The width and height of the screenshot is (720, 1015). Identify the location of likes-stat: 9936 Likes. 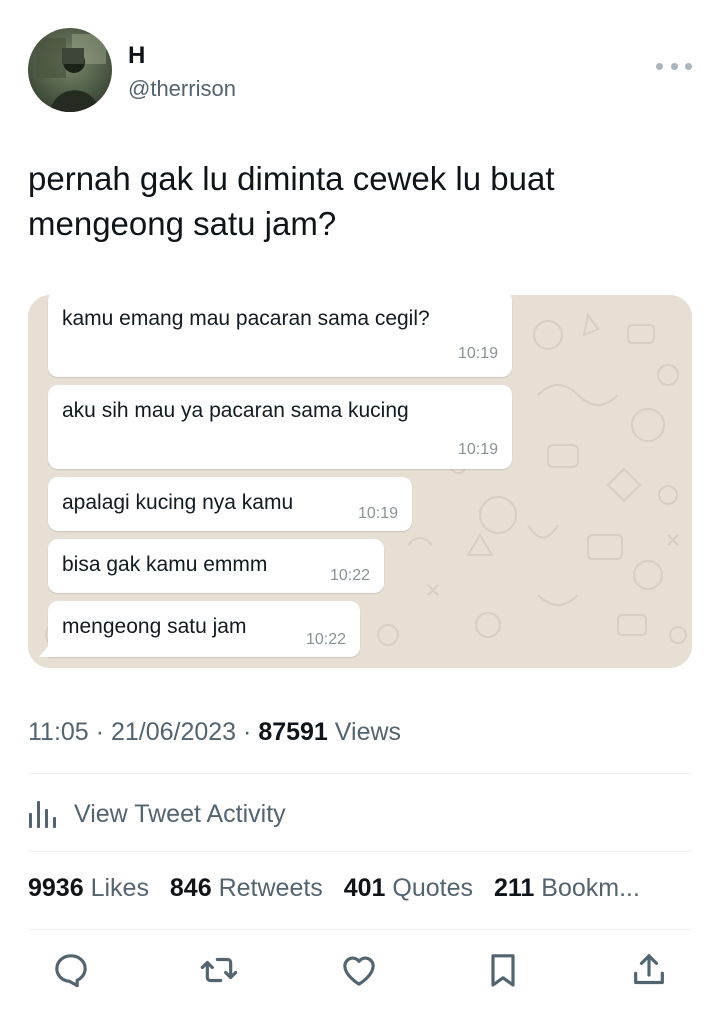
(88, 888).